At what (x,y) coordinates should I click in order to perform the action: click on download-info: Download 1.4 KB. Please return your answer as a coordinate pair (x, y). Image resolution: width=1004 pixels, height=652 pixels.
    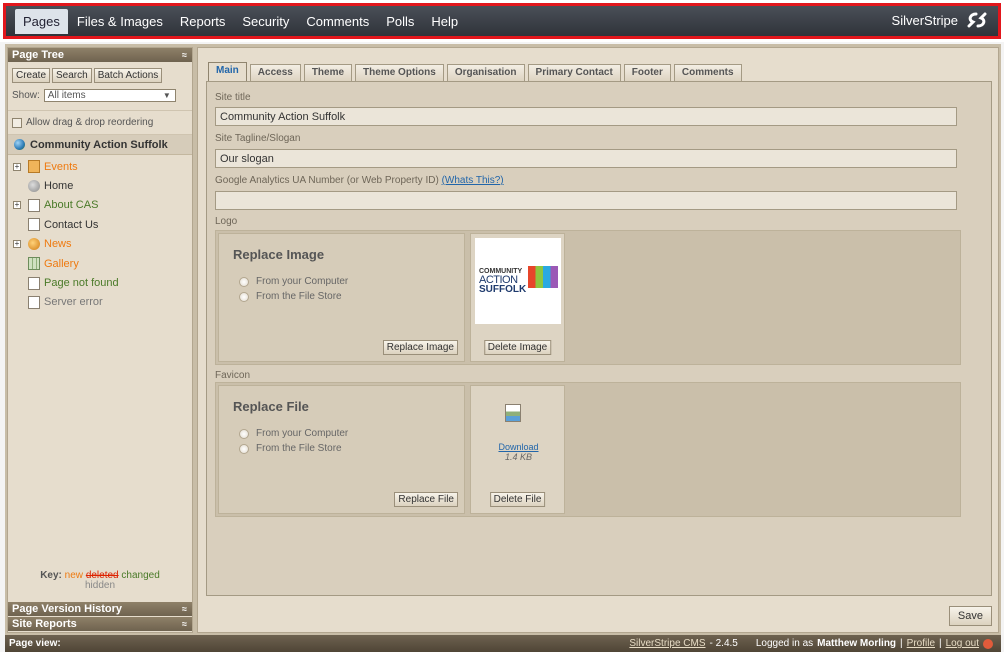
    Looking at the image, I should click on (518, 452).